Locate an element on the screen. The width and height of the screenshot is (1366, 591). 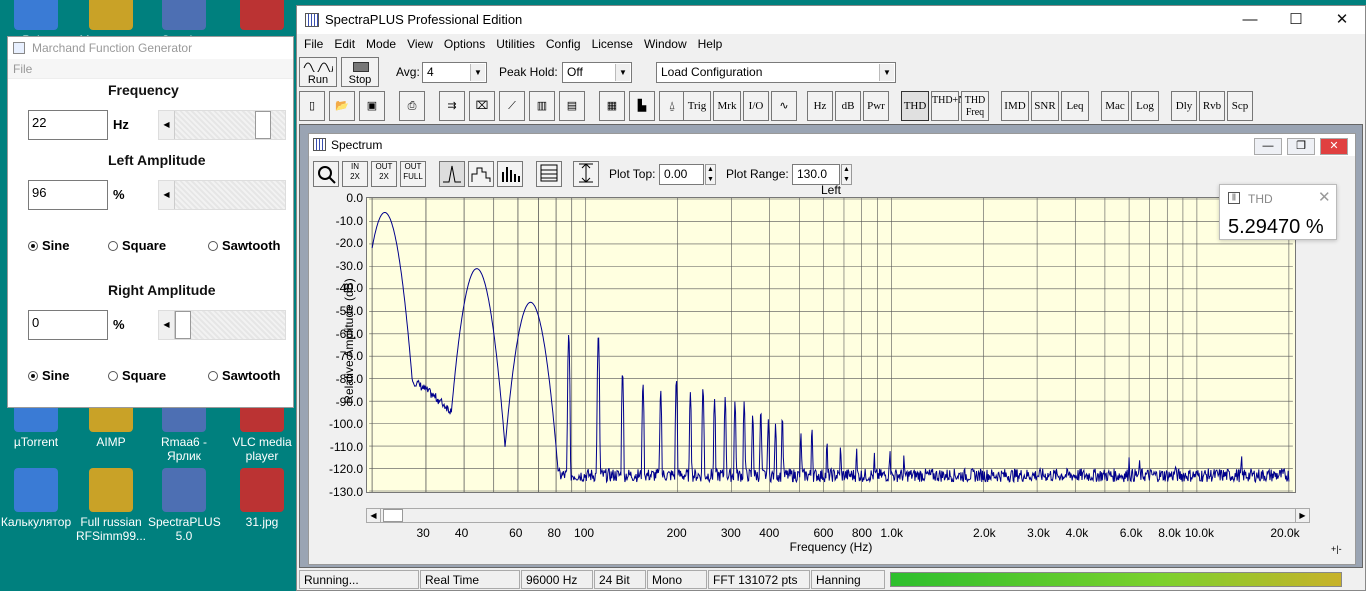
plot-range-input: 130.0 is located at coordinates (816, 174).